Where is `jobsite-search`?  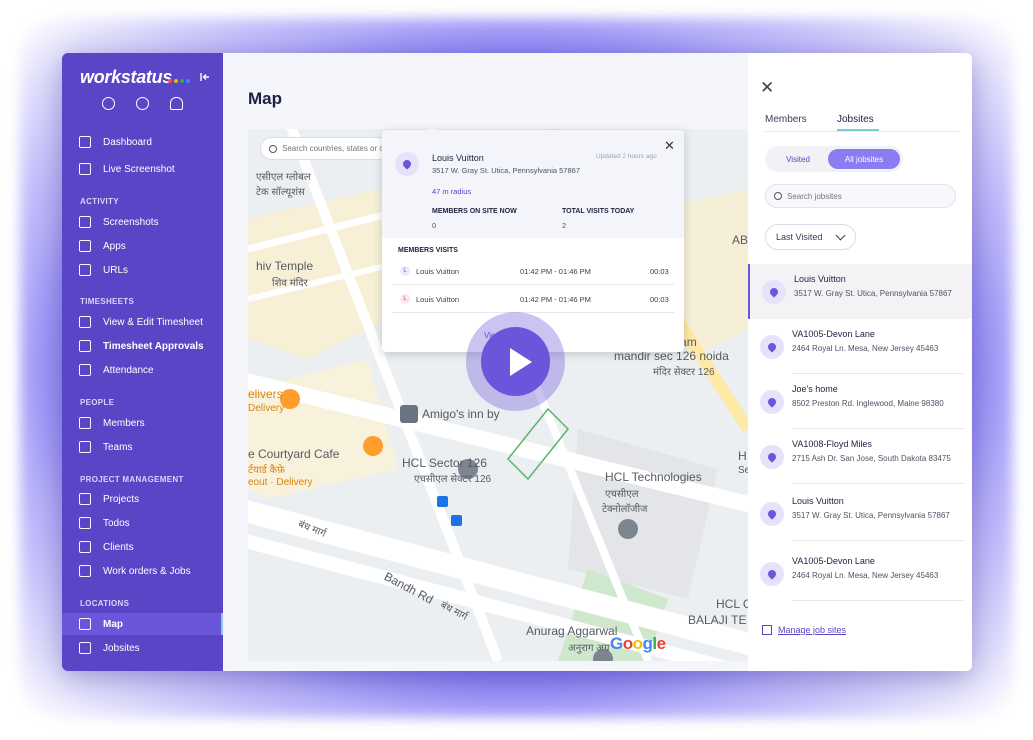 jobsite-search is located at coordinates (860, 196).